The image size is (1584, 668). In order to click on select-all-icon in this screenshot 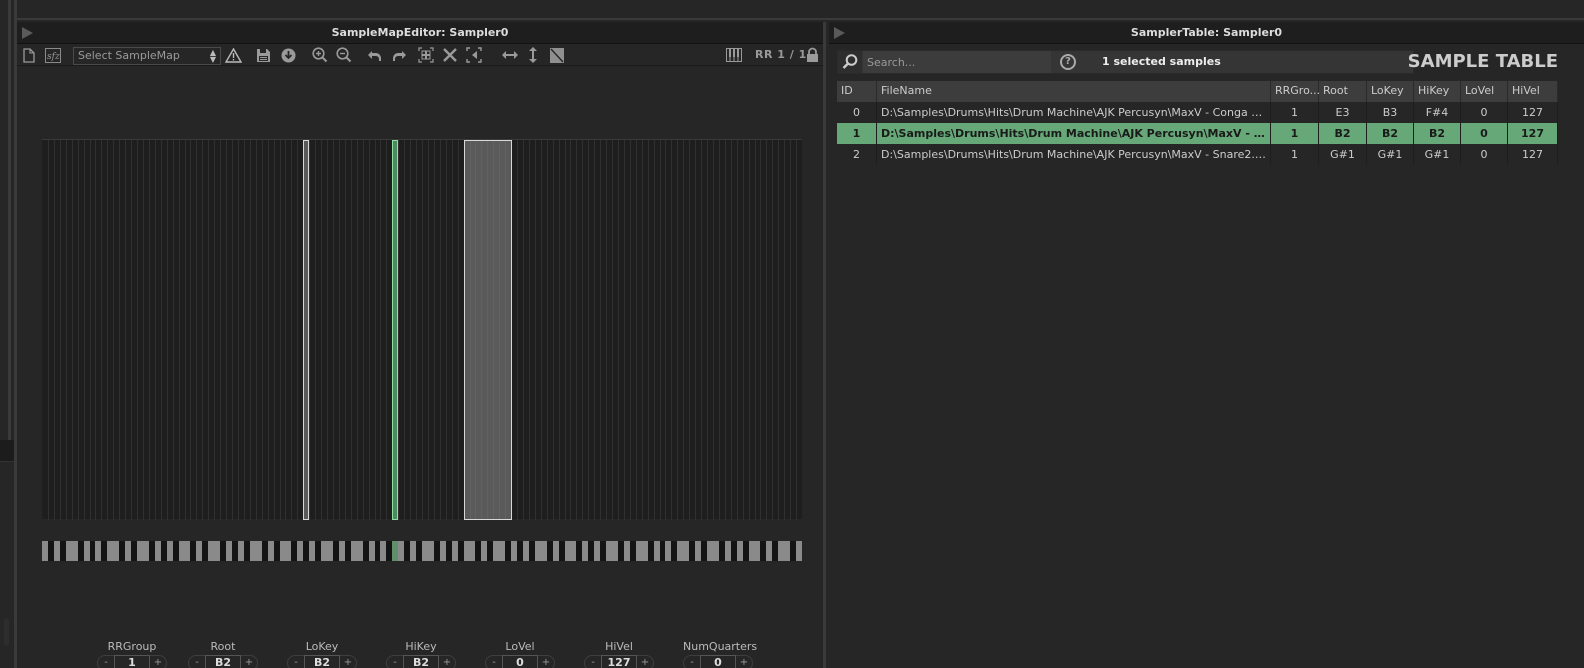, I will do `click(426, 55)`.